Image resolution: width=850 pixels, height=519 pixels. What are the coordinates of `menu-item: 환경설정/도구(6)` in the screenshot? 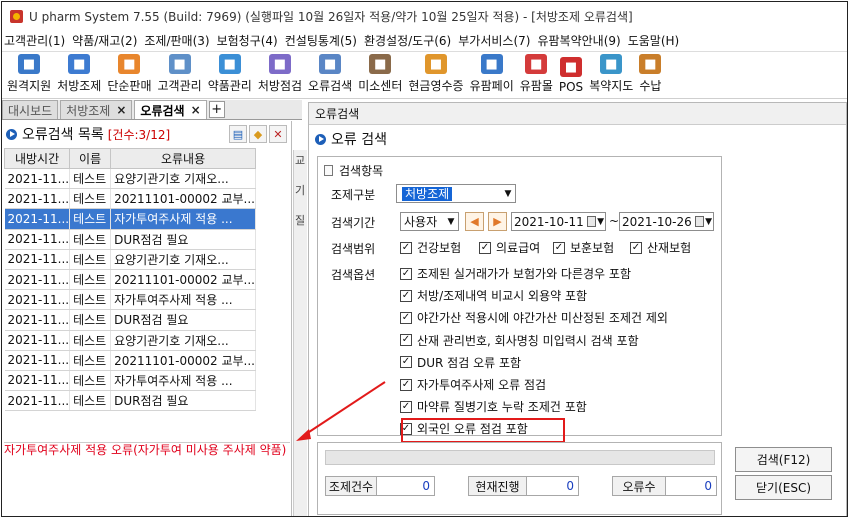 It's located at (407, 40).